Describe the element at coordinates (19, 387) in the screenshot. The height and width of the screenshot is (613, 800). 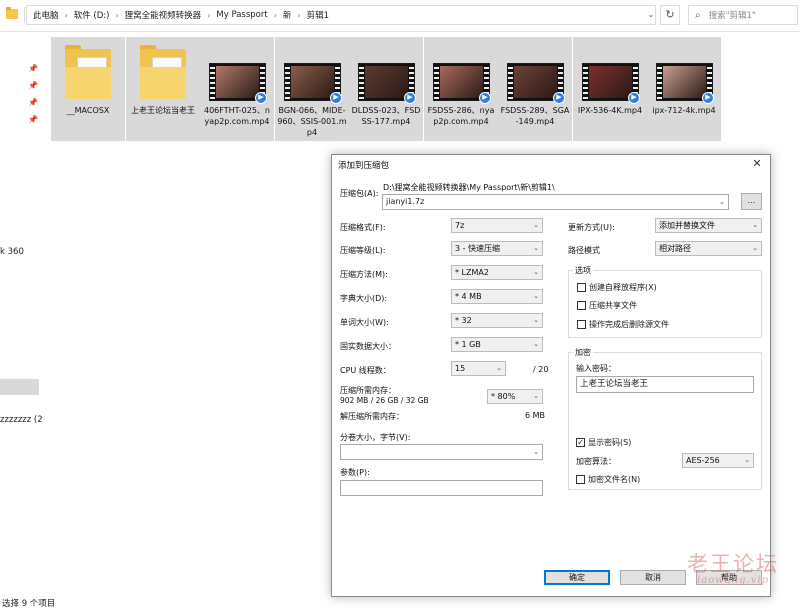
I see `nav-item-selected` at that location.